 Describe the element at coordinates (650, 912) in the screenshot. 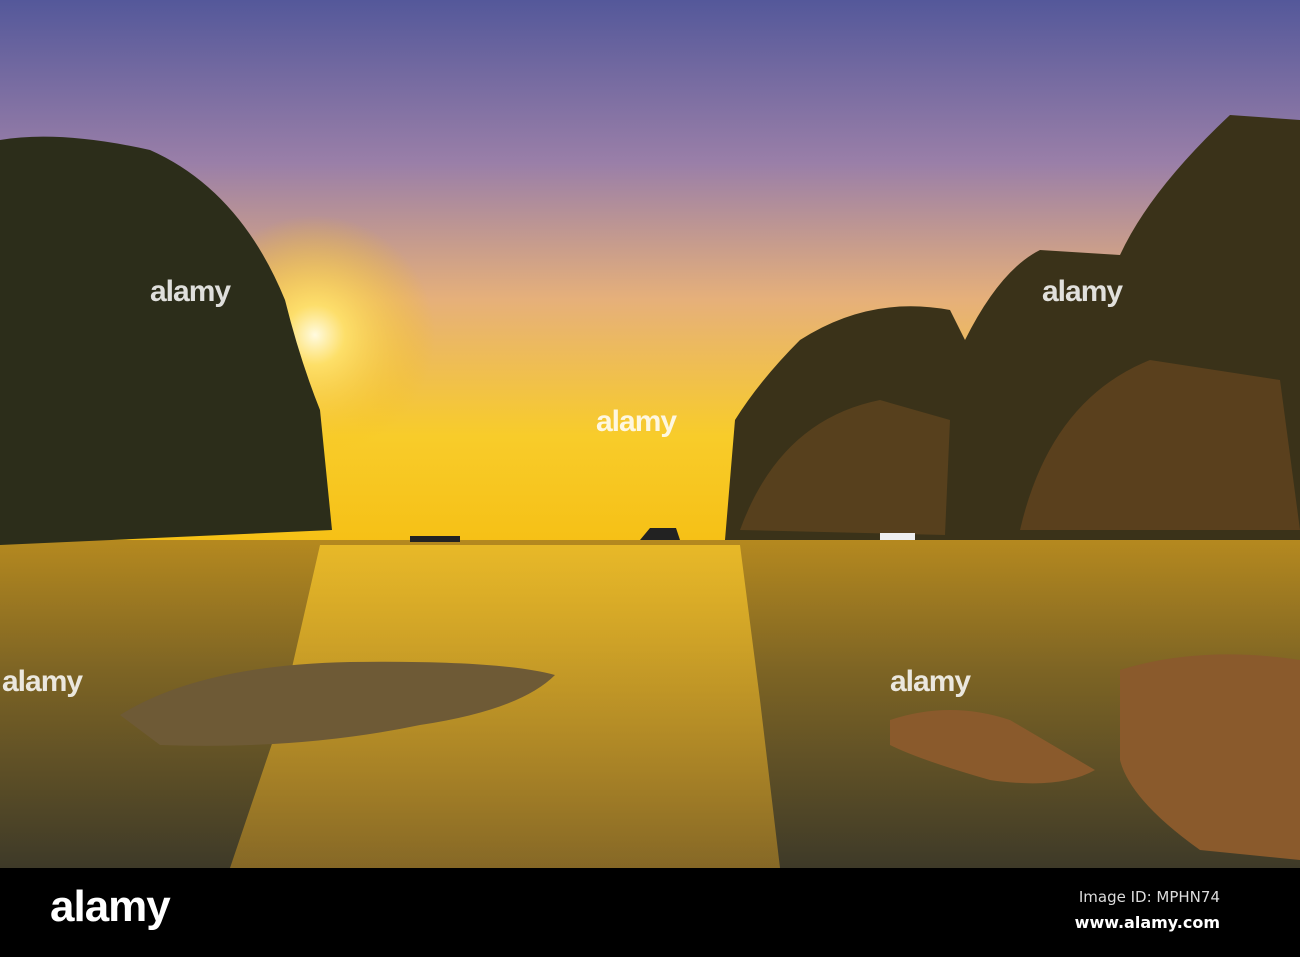

I see `footer-bar: alamy Image ID: MPHN74 www.alamy.com` at that location.